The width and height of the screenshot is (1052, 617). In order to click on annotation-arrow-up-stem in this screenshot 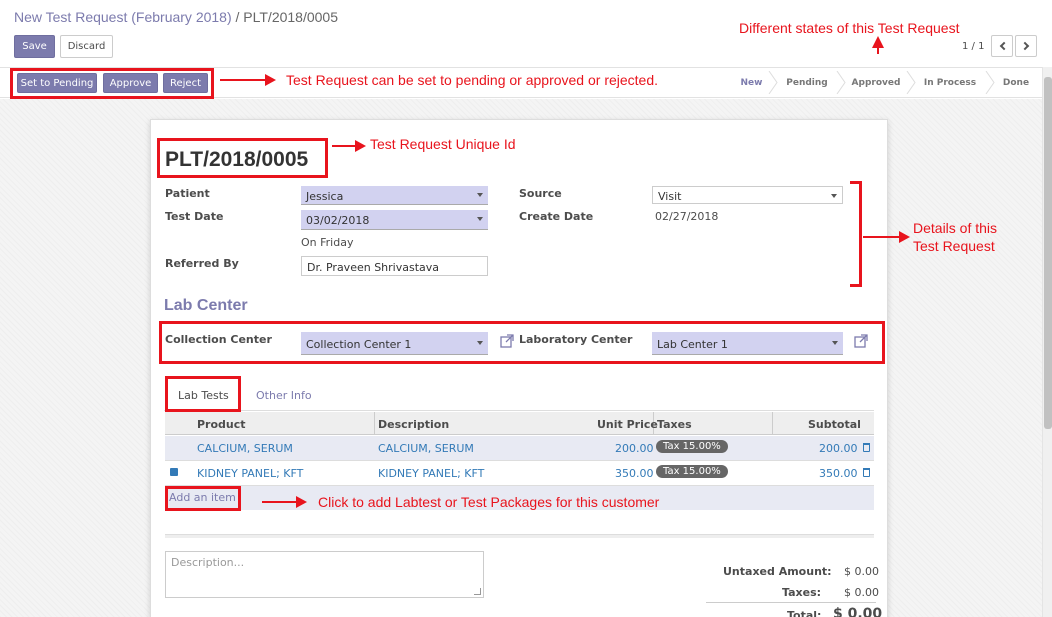, I will do `click(878, 50)`.